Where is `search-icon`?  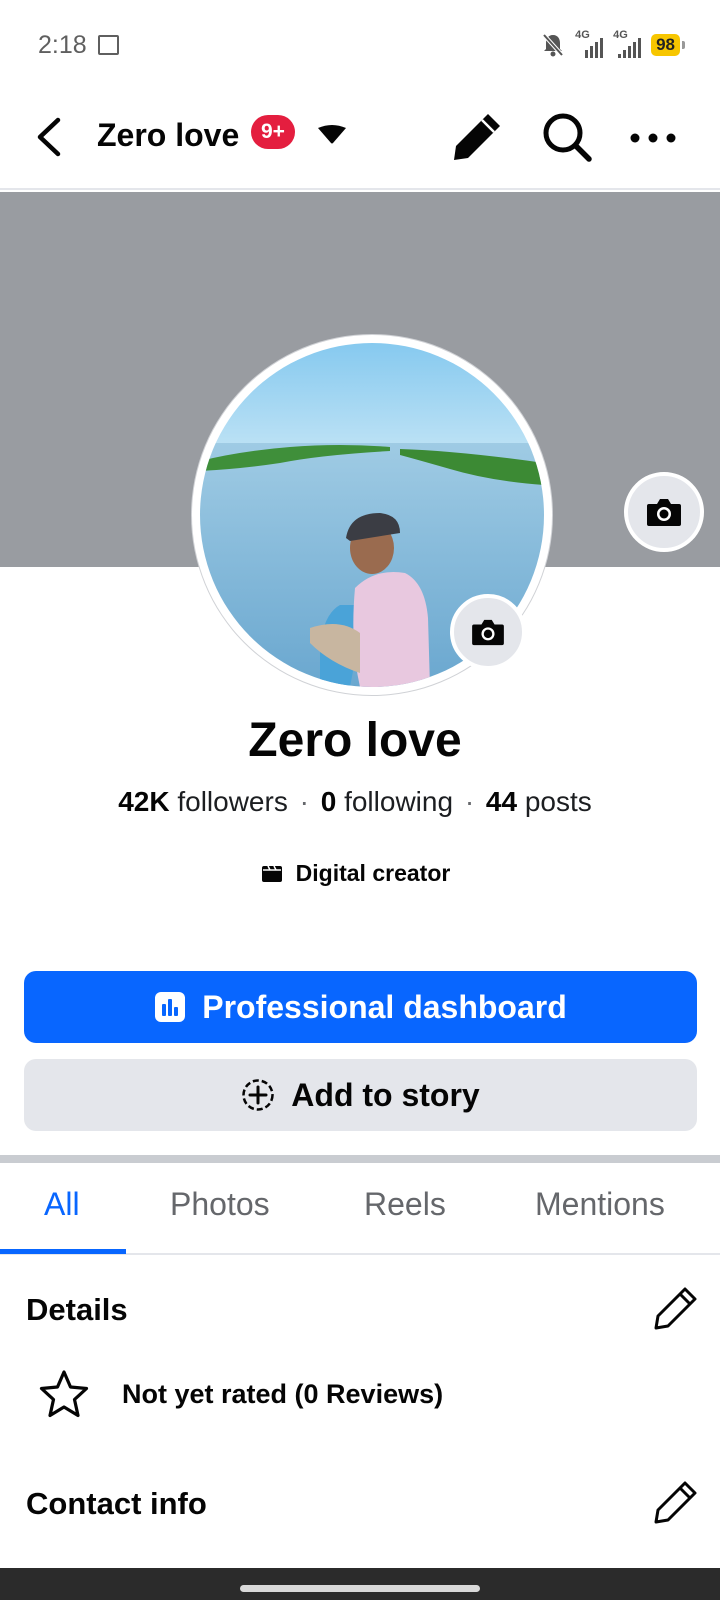
search-icon is located at coordinates (567, 137).